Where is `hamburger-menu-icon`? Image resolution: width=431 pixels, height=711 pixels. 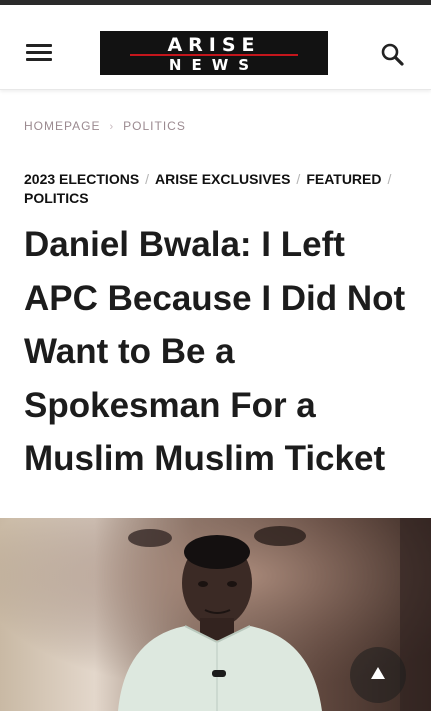 hamburger-menu-icon is located at coordinates (39, 53).